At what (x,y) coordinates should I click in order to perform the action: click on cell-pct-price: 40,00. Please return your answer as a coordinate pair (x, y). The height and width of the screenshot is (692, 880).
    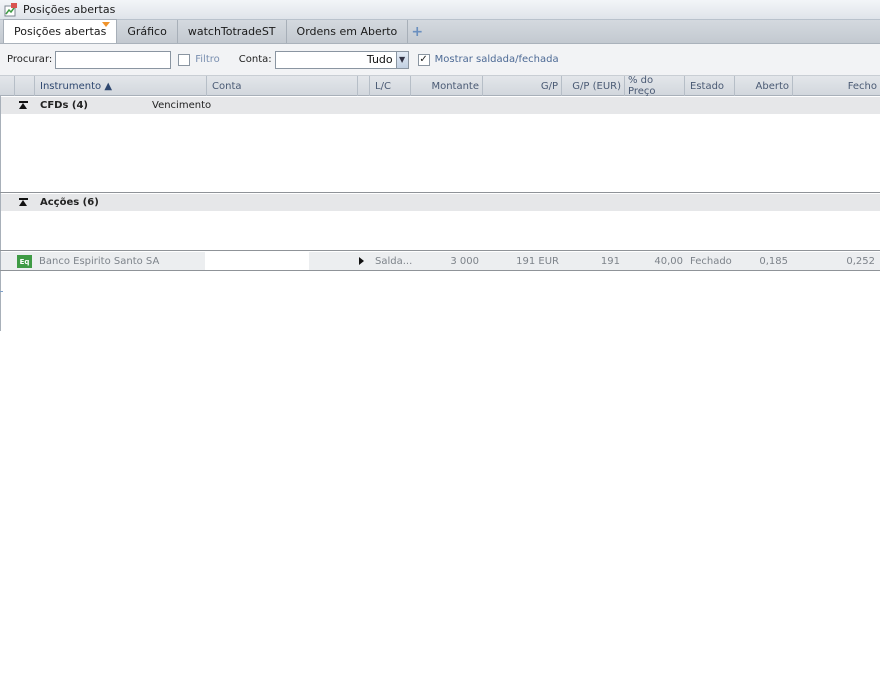
    Looking at the image, I should click on (668, 261).